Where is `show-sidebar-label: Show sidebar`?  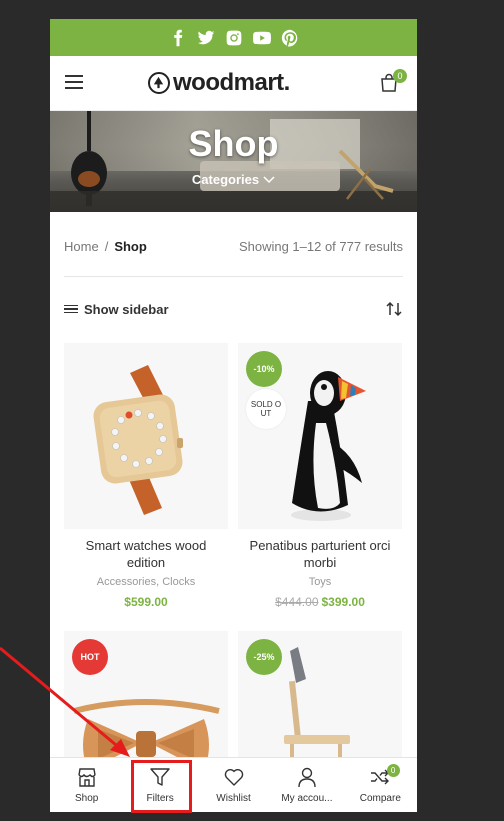 show-sidebar-label: Show sidebar is located at coordinates (126, 309).